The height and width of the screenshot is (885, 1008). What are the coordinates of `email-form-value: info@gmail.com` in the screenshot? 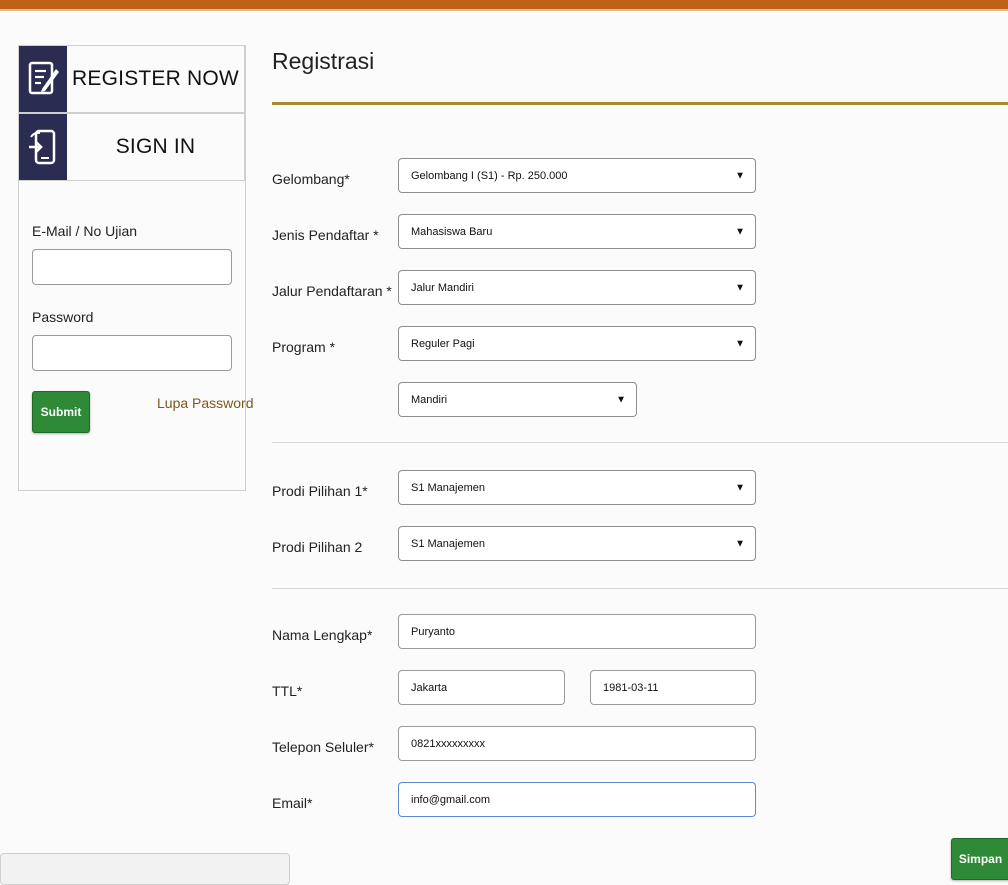 It's located at (451, 799).